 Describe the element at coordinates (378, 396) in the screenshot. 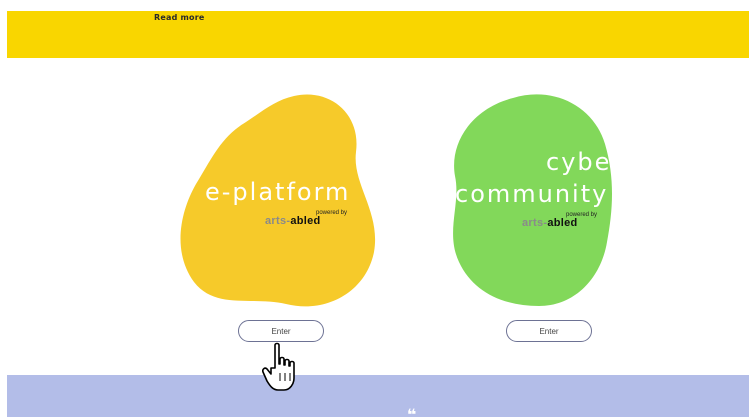

I see `bottom-banner: ❝` at that location.